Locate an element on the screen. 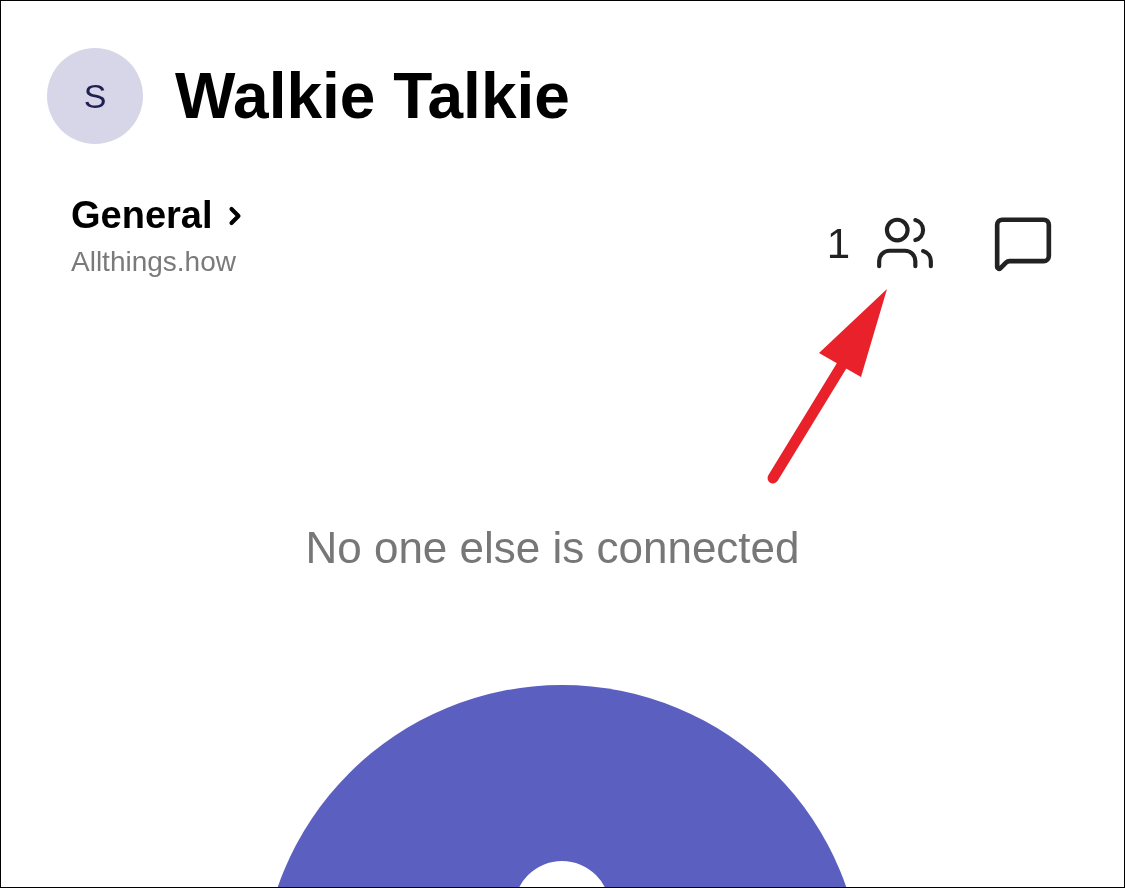 Image resolution: width=1125 pixels, height=888 pixels. channel-subtitle: Allthings.how is located at coordinates (154, 261).